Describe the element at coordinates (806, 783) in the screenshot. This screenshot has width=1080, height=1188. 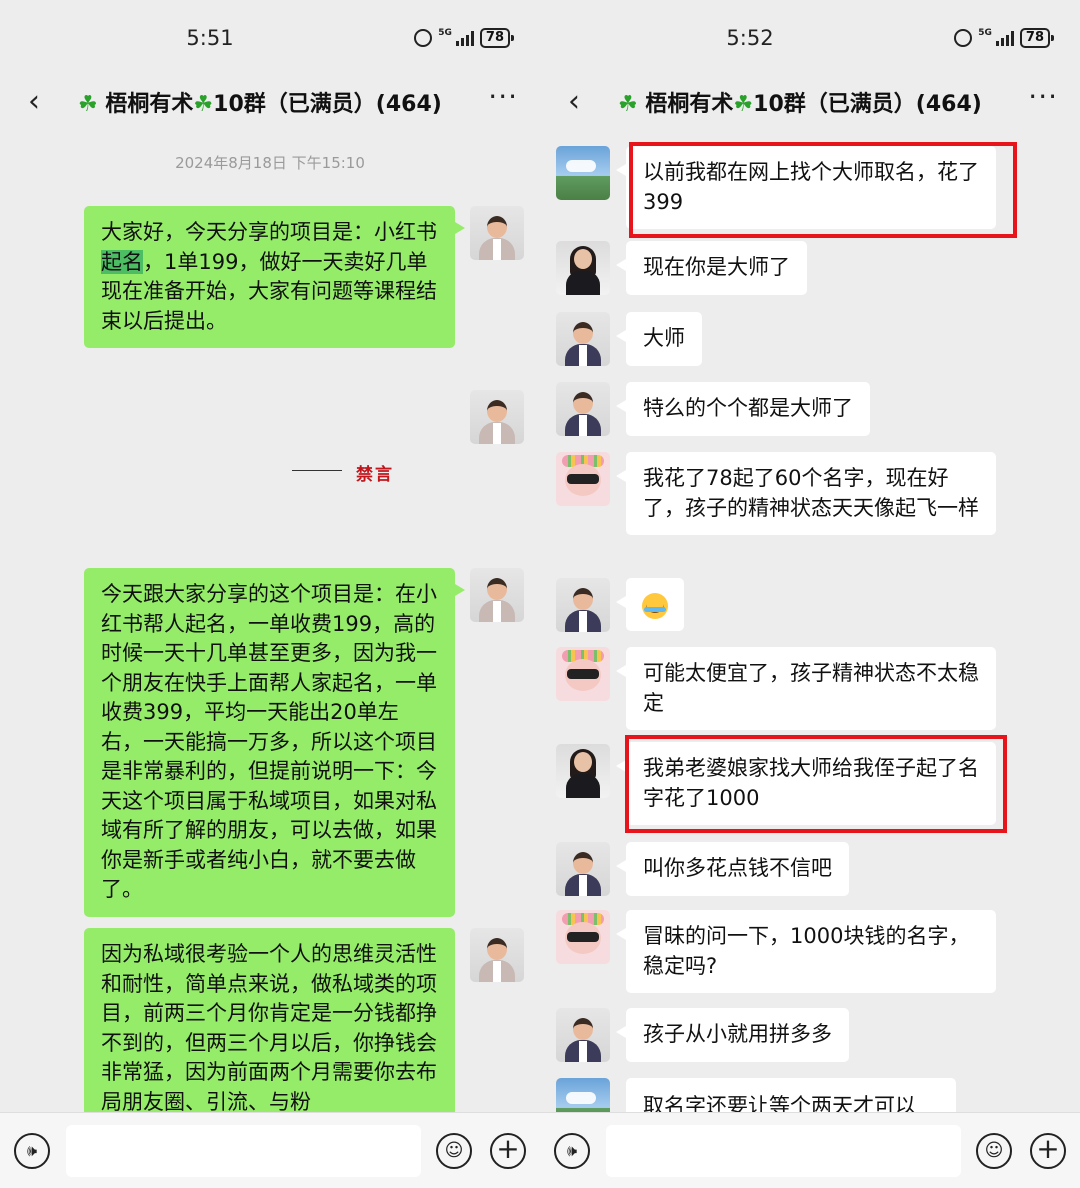
I see `message-bubble: 我弟老婆娘家找大师给我侄子起了名字花了1000` at that location.